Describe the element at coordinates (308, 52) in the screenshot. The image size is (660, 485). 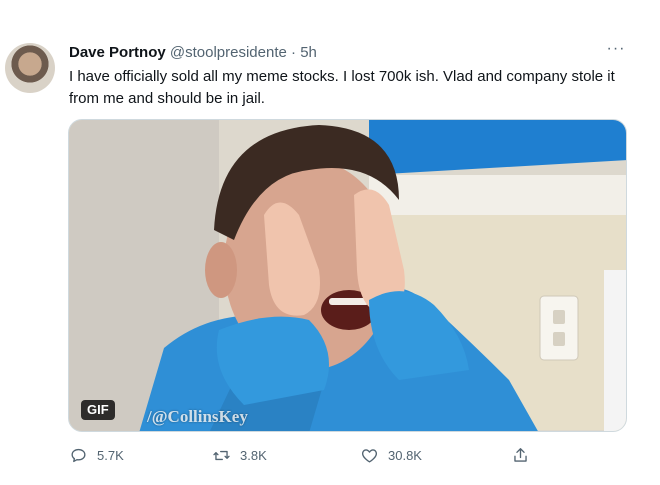
I see `tweet-timestamp: 5h` at that location.